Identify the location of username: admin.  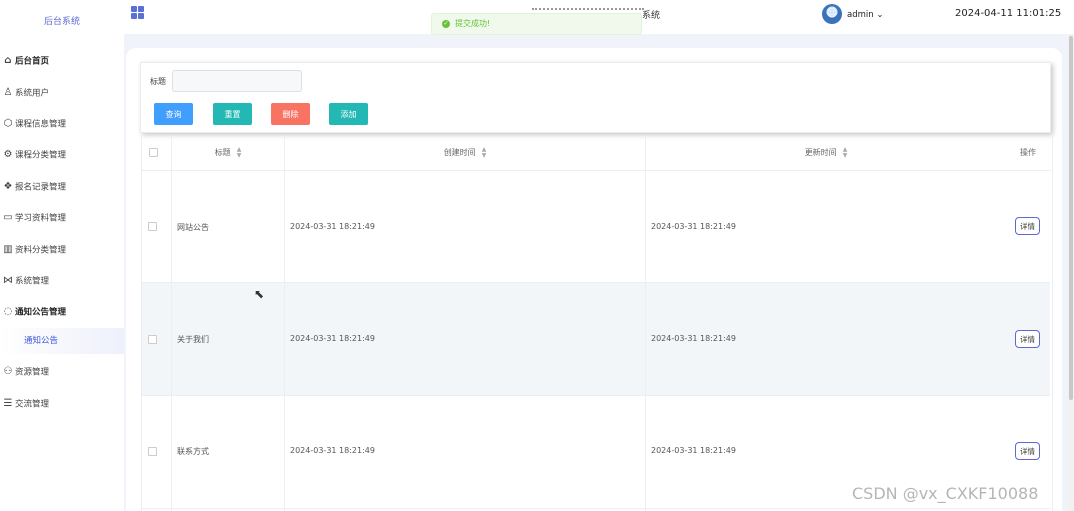
(860, 15).